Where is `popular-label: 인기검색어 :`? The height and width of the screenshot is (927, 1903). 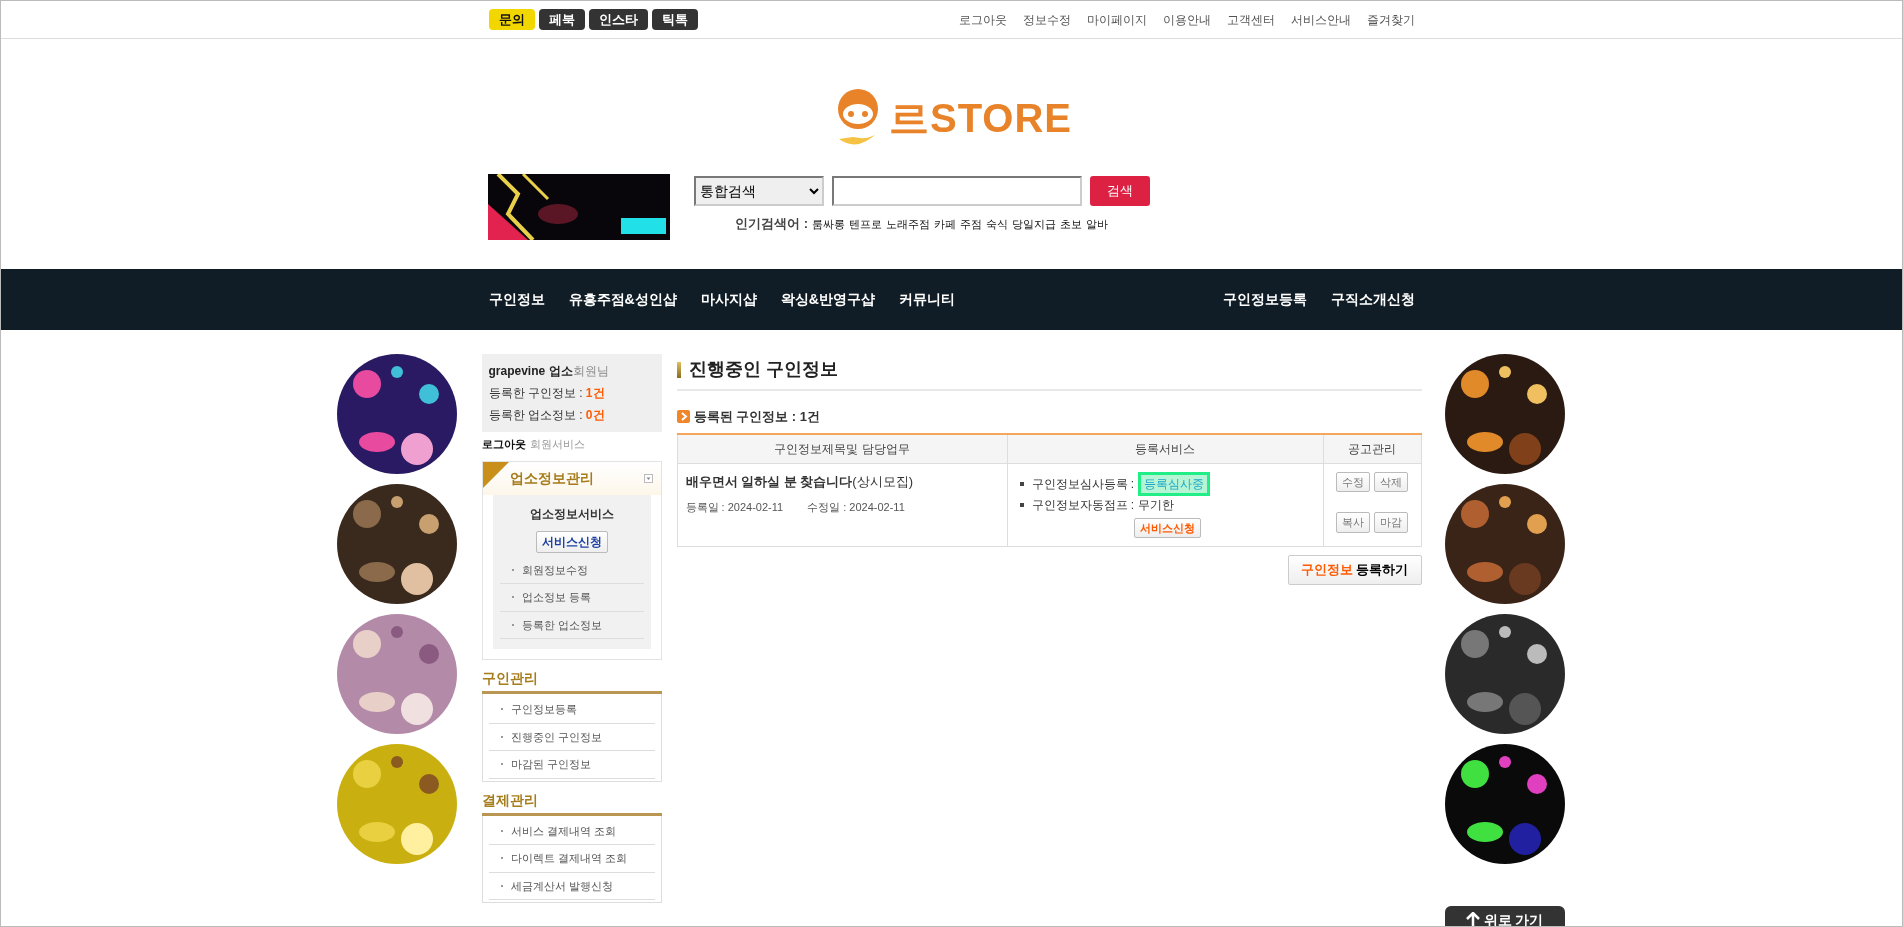 popular-label: 인기검색어 : is located at coordinates (771, 224).